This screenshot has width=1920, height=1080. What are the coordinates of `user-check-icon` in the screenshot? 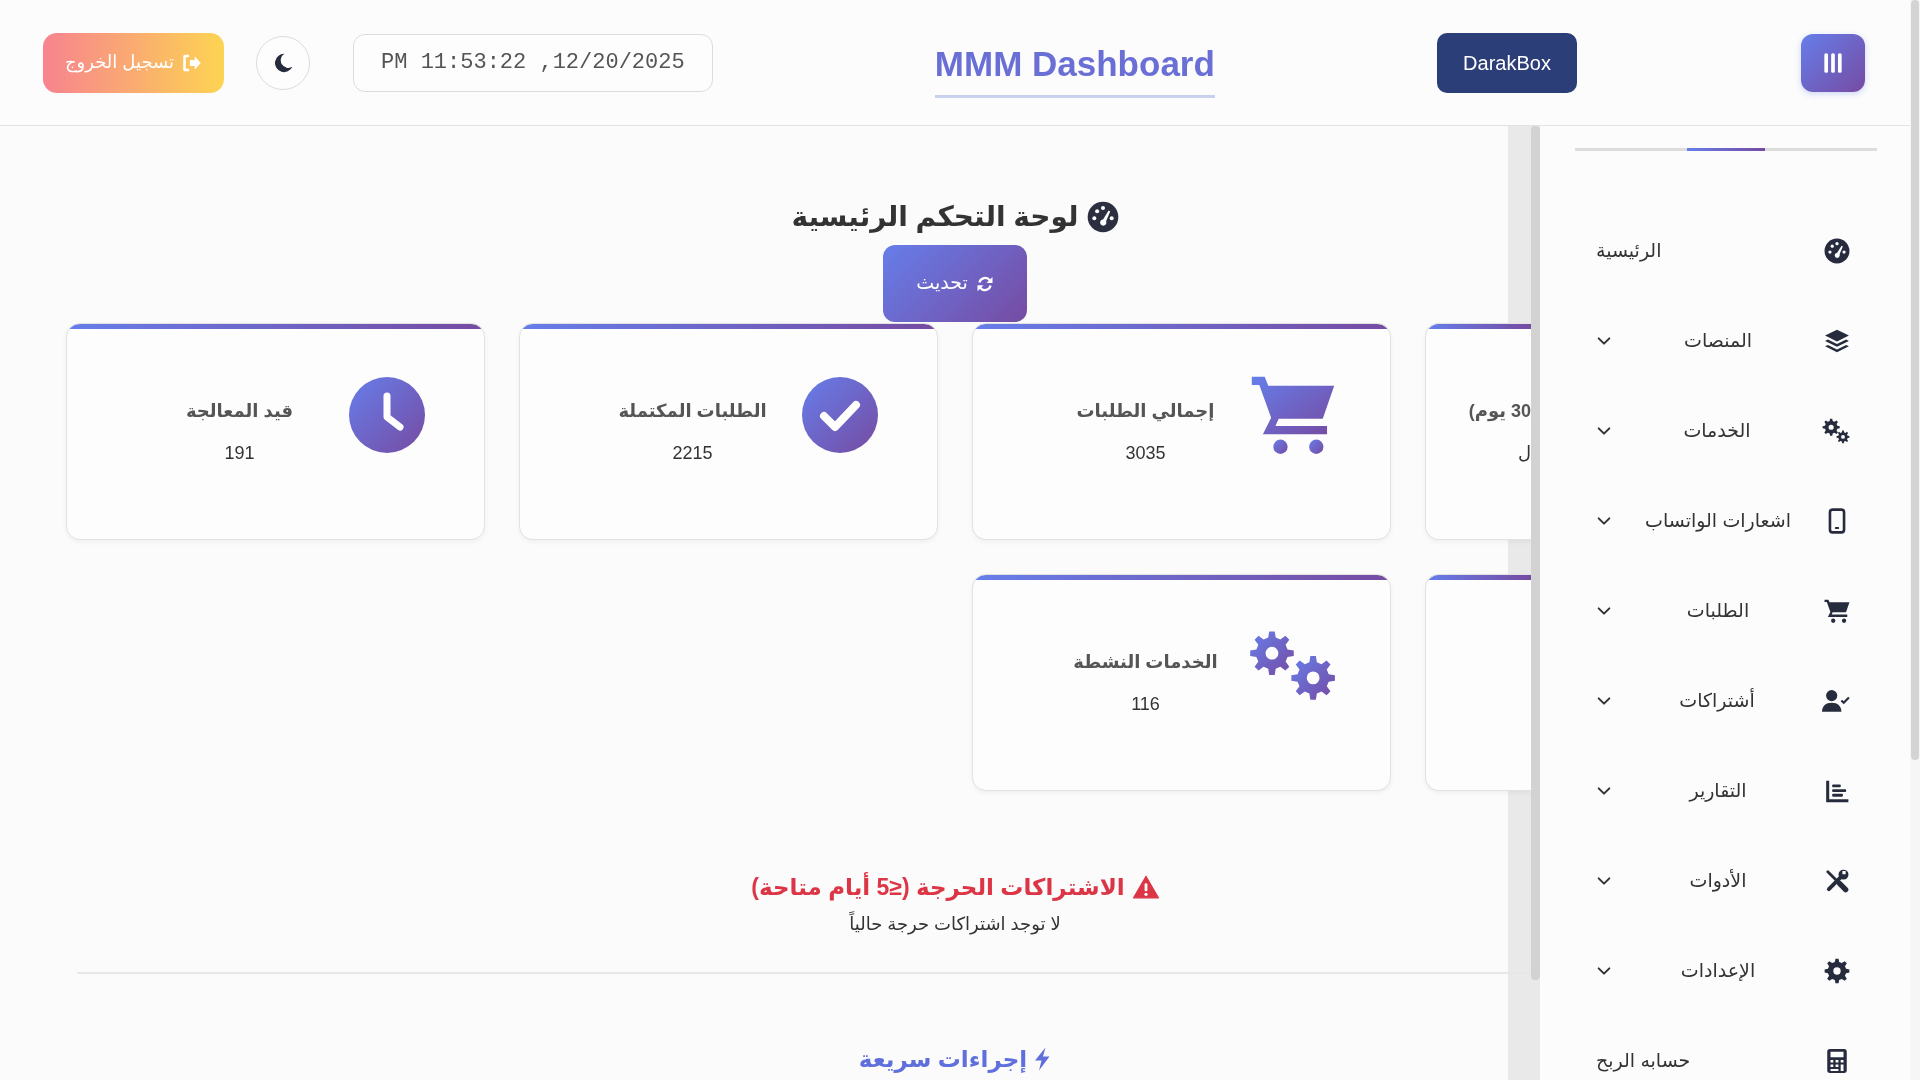 It's located at (1836, 701).